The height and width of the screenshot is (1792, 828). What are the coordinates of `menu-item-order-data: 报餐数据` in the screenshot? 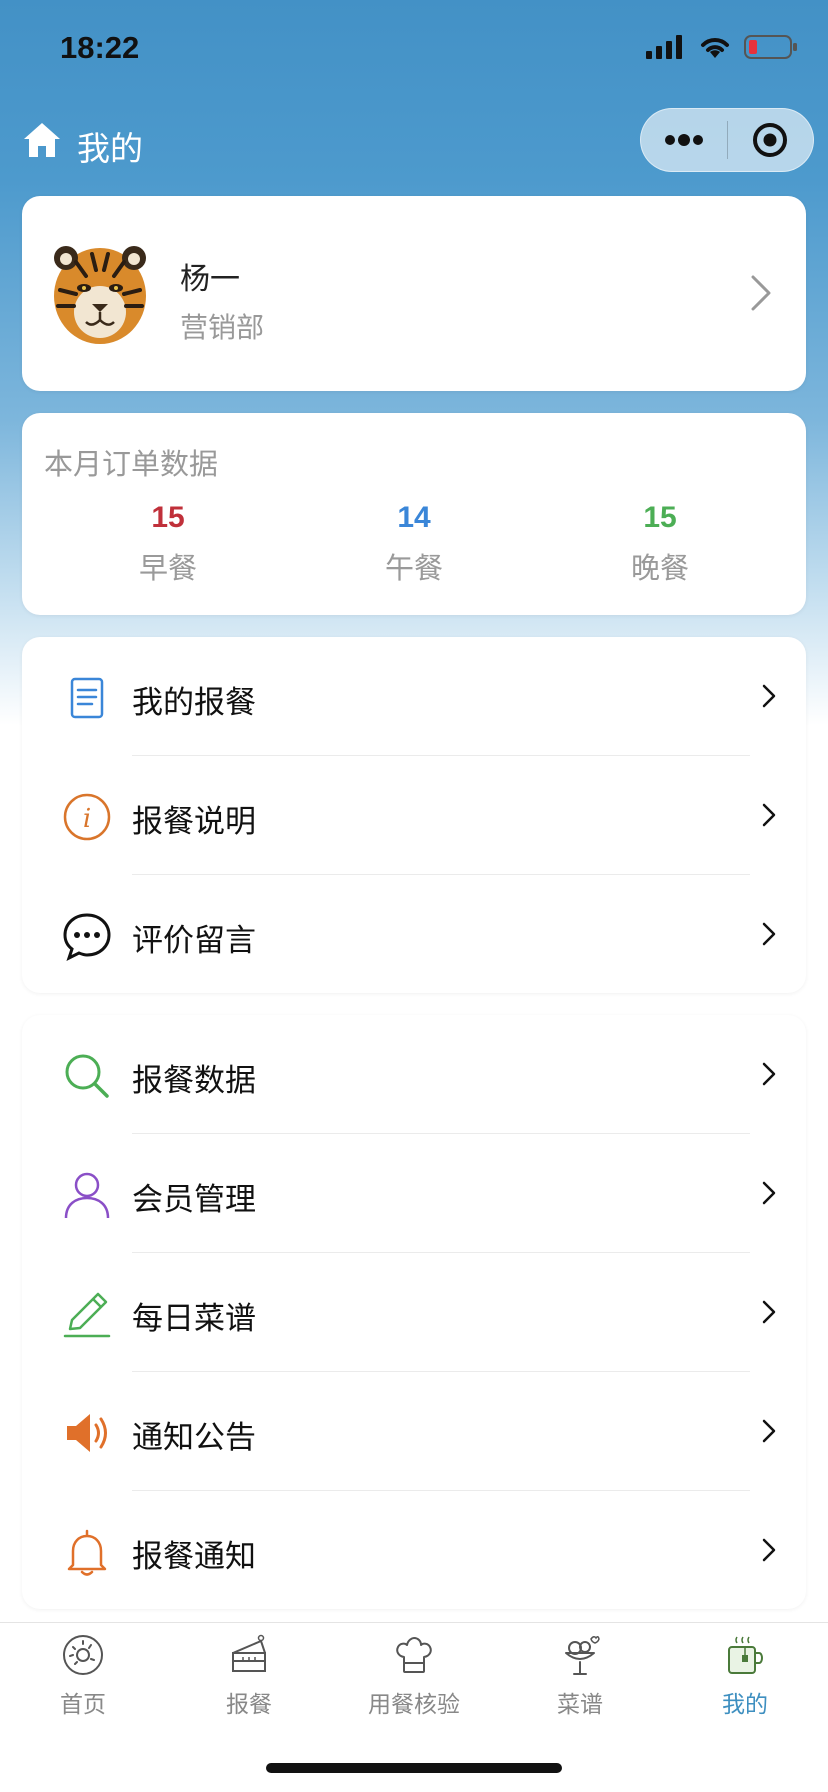 It's located at (414, 1074).